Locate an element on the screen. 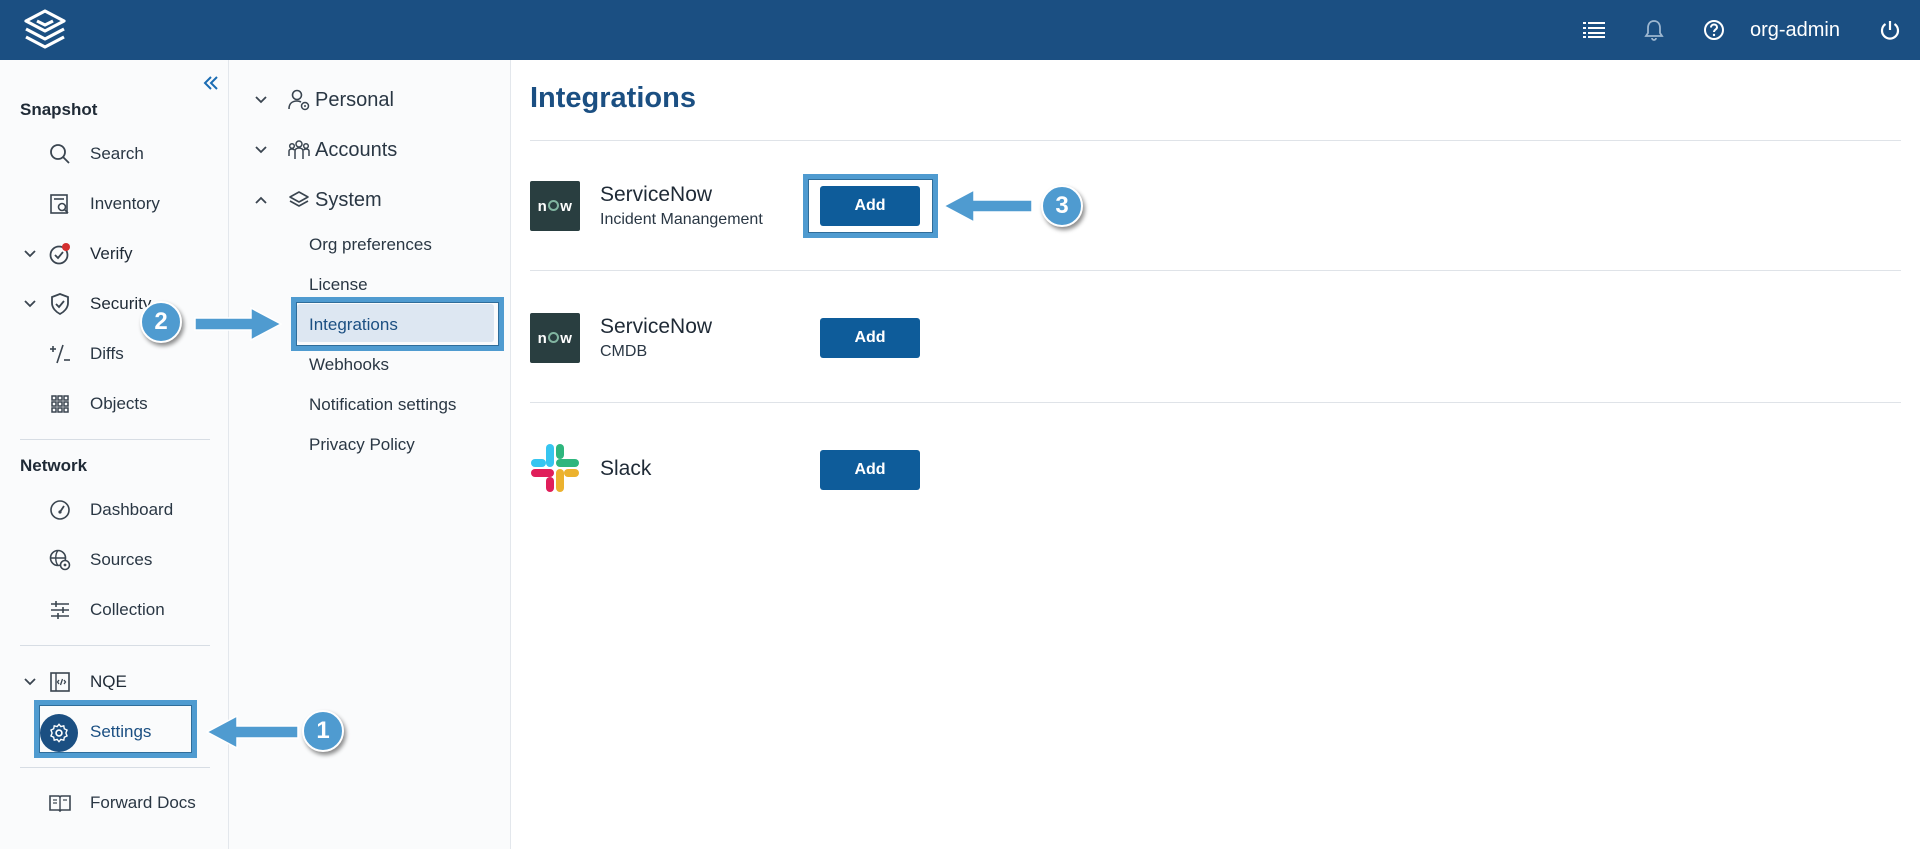 Image resolution: width=1920 pixels, height=849 pixels. book-icon is located at coordinates (60, 804).